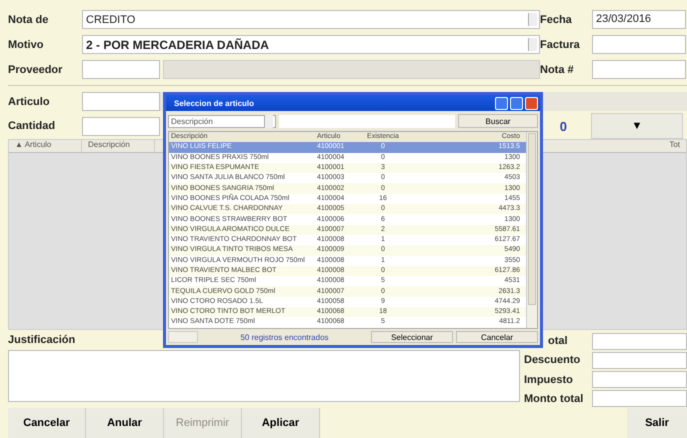  What do you see at coordinates (560, 44) in the screenshot?
I see `field-label: Factura` at bounding box center [560, 44].